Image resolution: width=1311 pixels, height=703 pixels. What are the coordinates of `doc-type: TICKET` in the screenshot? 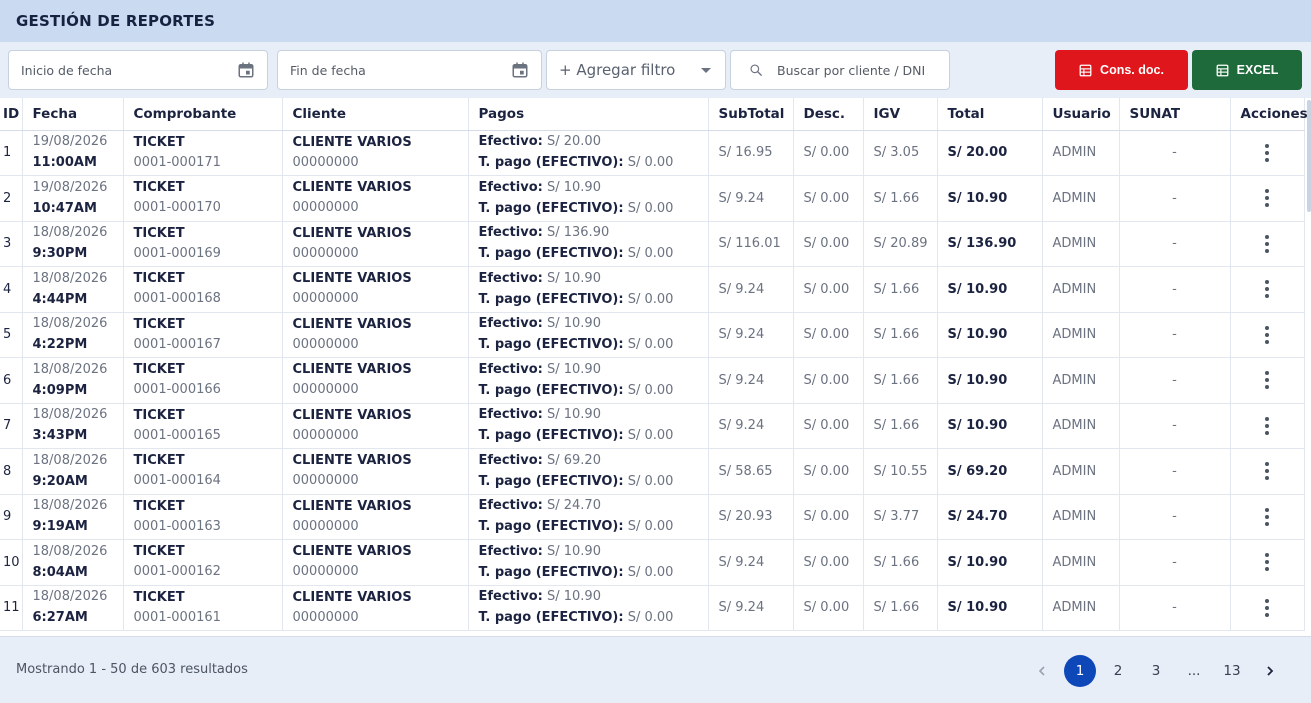 It's located at (159, 370).